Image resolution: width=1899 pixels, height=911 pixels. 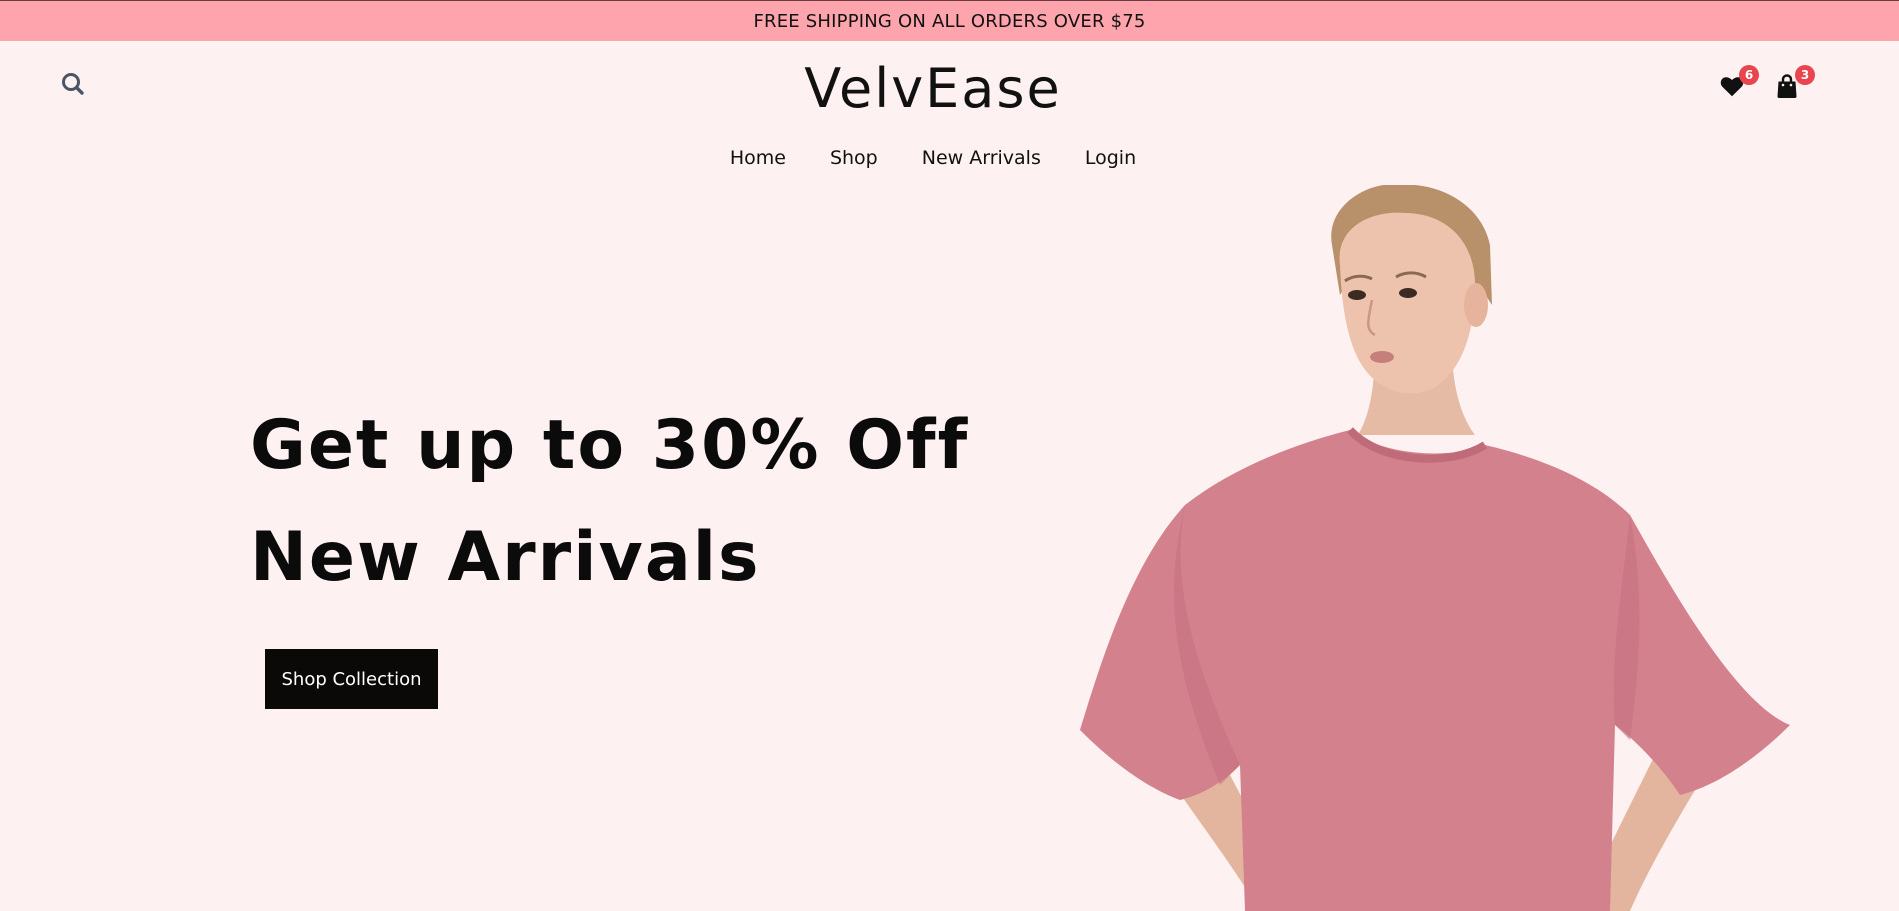 What do you see at coordinates (933, 88) in the screenshot?
I see `brand-logo: VelvEase` at bounding box center [933, 88].